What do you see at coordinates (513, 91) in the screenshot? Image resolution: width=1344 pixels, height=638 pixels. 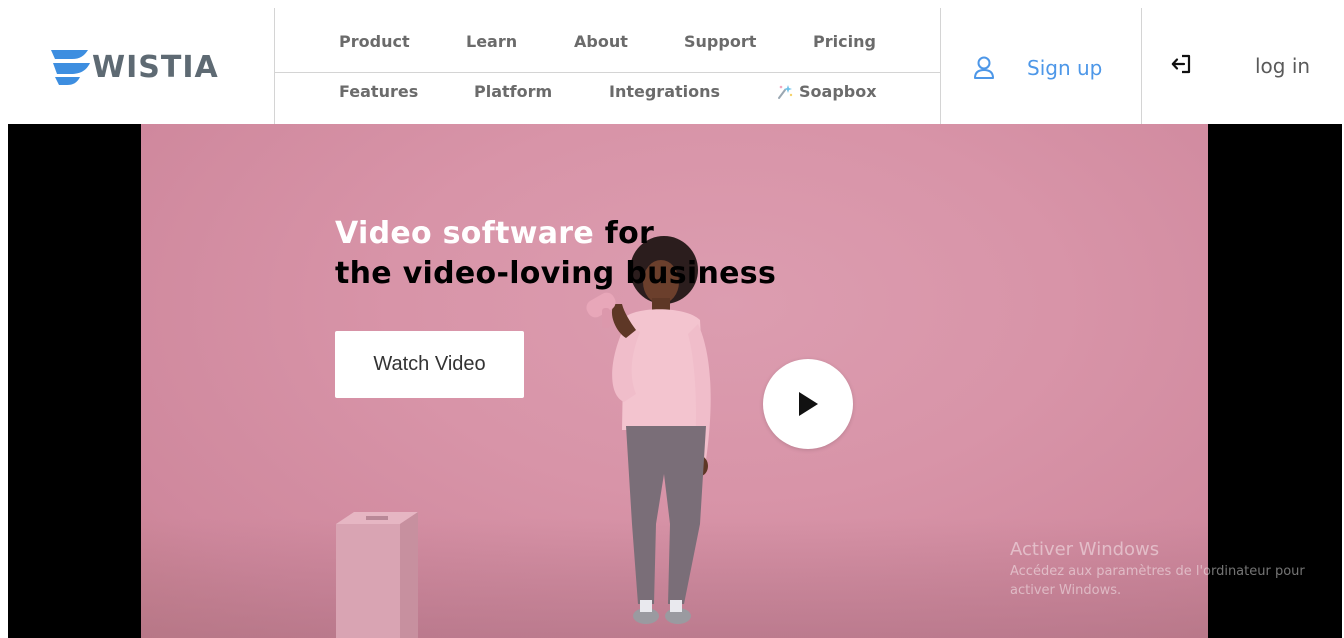 I see `nav-platform: Platform` at bounding box center [513, 91].